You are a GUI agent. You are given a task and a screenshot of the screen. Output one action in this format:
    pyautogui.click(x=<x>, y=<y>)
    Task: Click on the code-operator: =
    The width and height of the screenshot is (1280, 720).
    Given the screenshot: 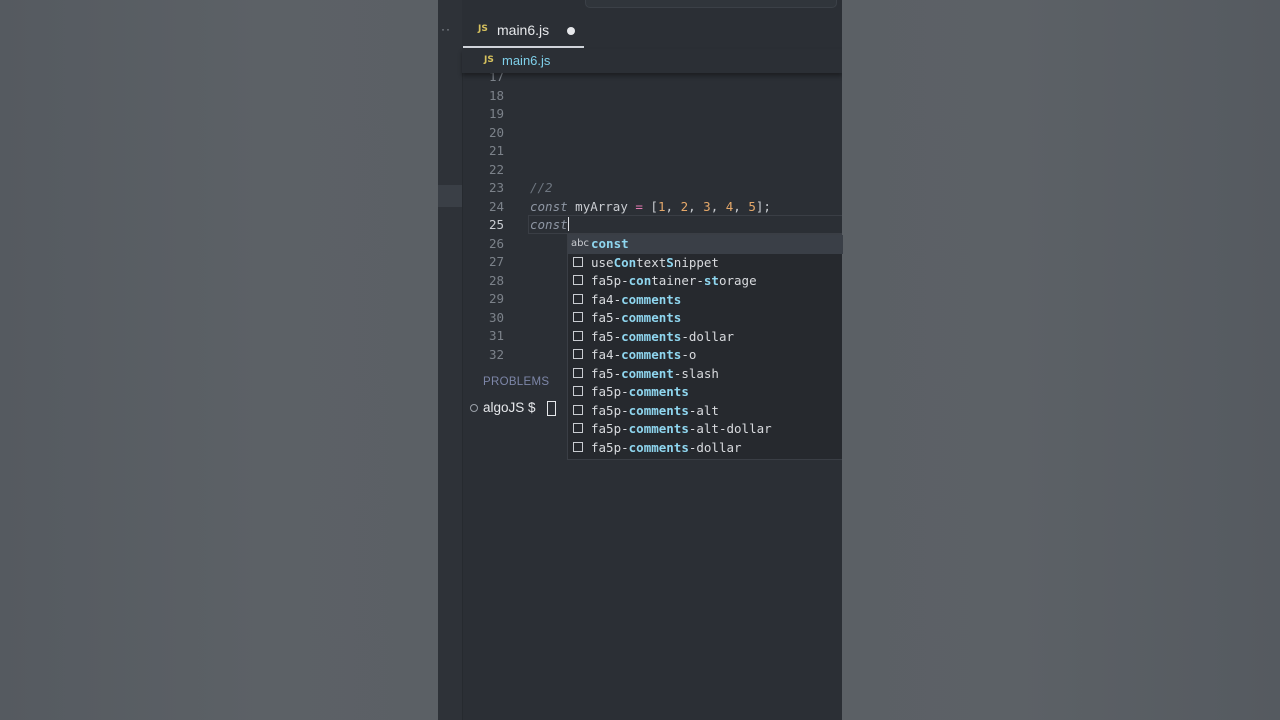 What is the action you would take?
    pyautogui.click(x=639, y=206)
    